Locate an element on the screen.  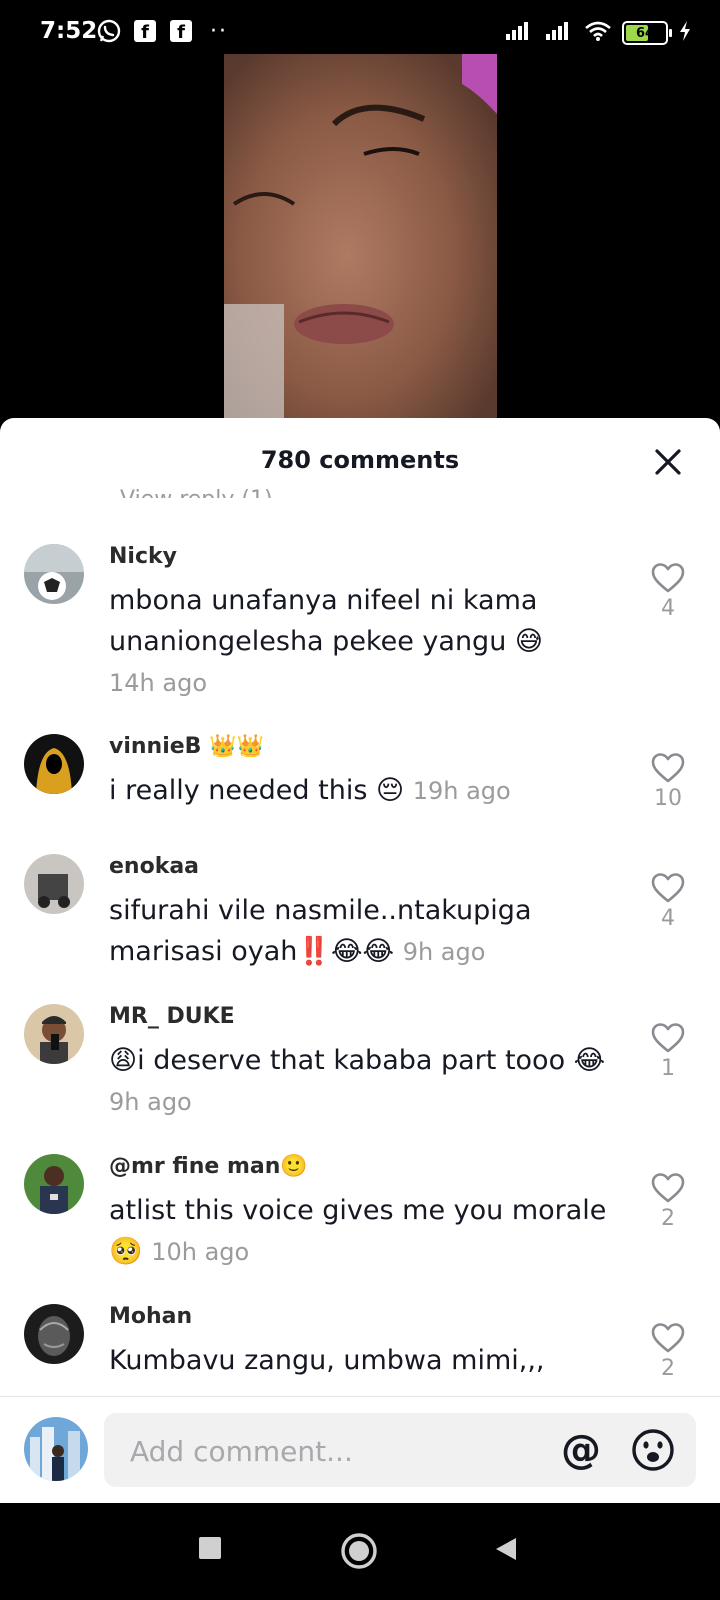
emoji-icon is located at coordinates (653, 1450).